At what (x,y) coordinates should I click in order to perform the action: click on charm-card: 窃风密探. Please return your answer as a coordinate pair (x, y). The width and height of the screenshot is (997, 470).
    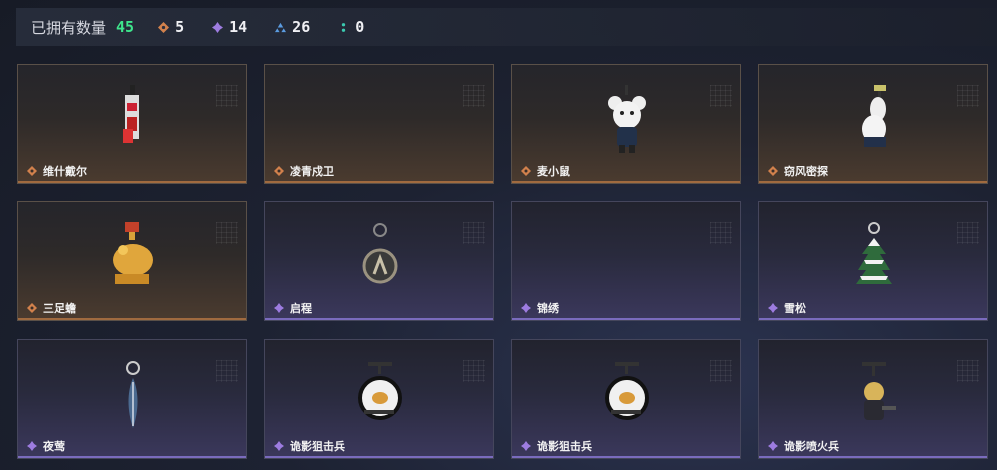
    Looking at the image, I should click on (873, 124).